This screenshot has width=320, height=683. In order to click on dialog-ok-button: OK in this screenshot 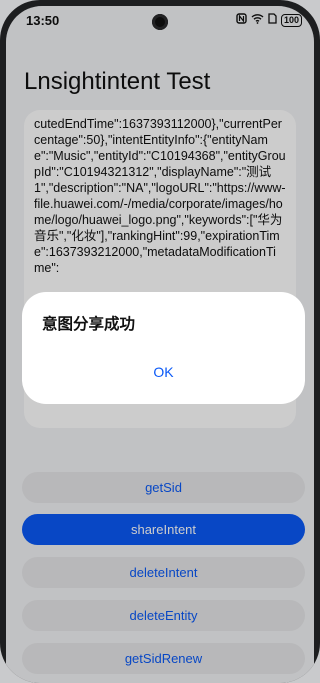, I will do `click(163, 372)`.